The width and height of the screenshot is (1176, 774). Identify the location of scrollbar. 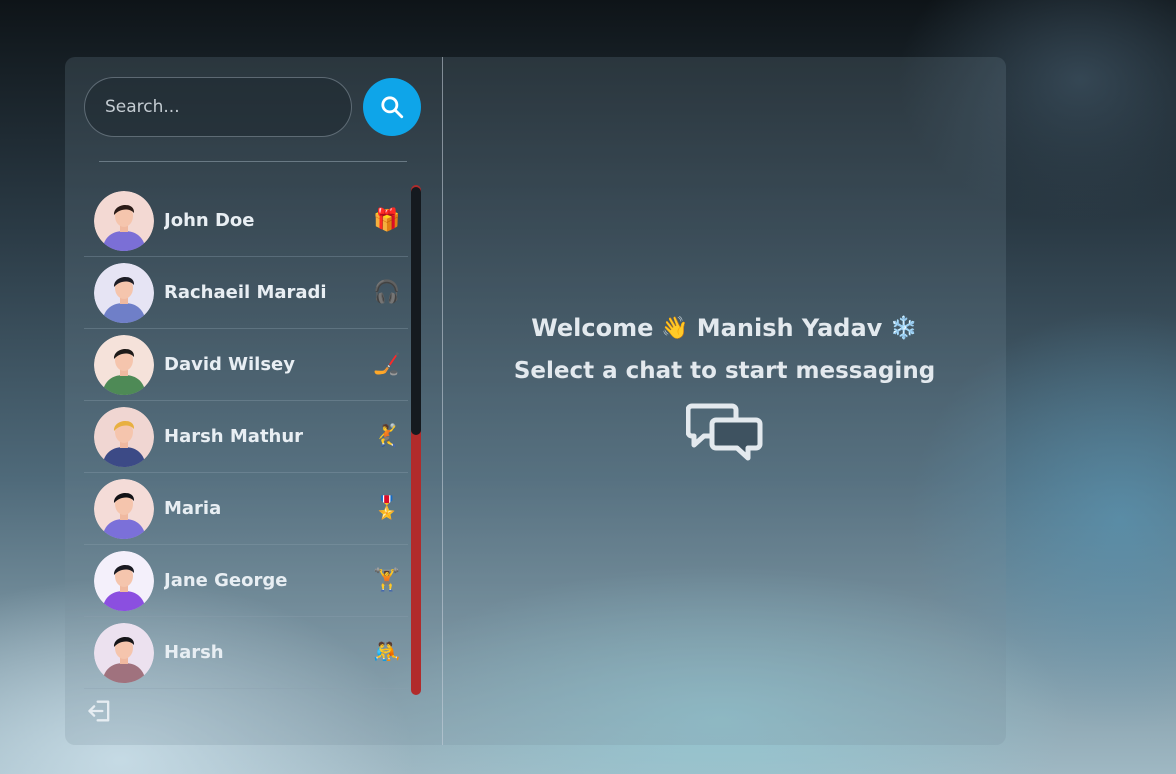
(416, 440).